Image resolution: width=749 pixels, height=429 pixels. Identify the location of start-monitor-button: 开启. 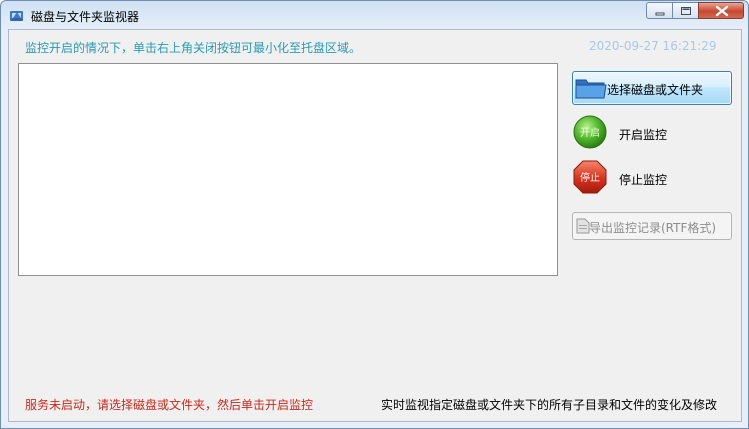
(590, 132).